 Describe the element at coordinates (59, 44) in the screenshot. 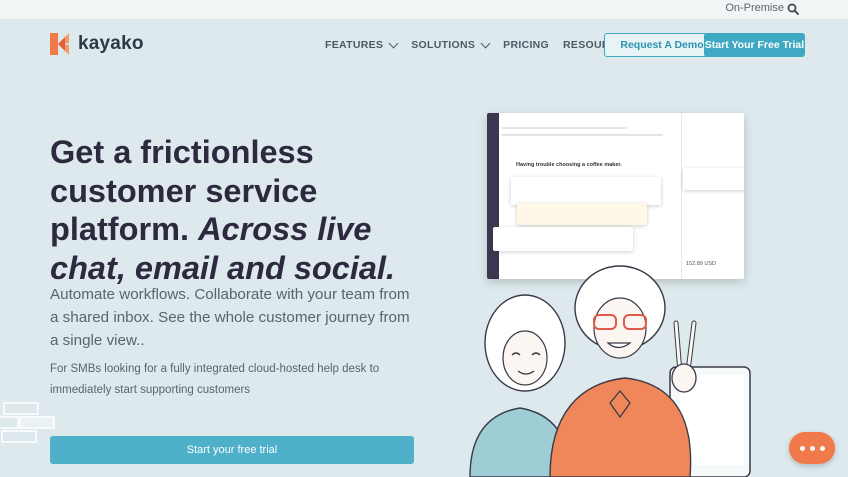

I see `kayako-logo-icon` at that location.